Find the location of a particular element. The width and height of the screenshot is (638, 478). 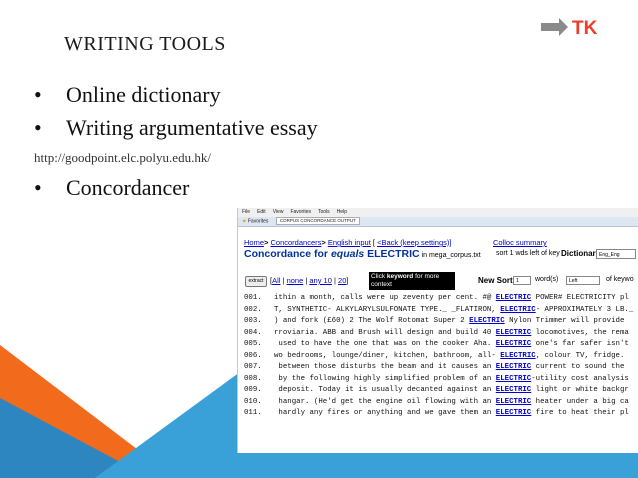

concordancers-link: Concordancers is located at coordinates (296, 242).